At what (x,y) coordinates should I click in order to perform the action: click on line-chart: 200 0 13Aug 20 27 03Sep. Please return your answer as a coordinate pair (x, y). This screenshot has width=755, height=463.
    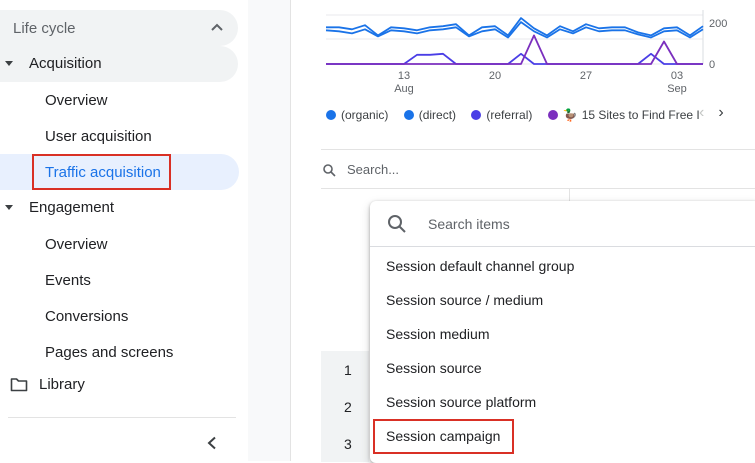
    Looking at the image, I should click on (526, 52).